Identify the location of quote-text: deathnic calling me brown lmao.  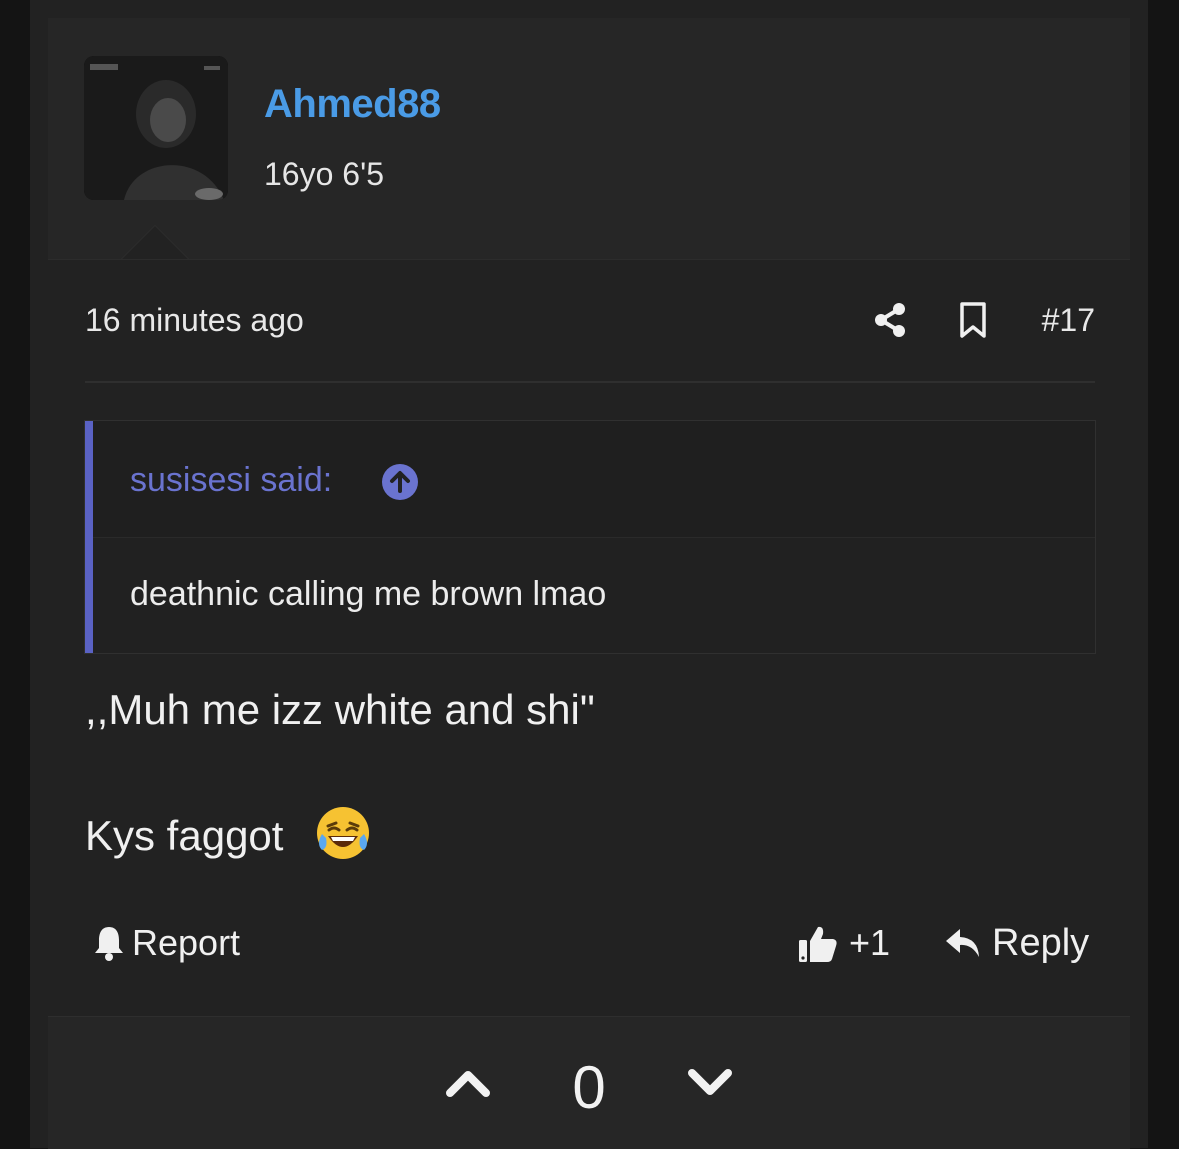
(368, 594).